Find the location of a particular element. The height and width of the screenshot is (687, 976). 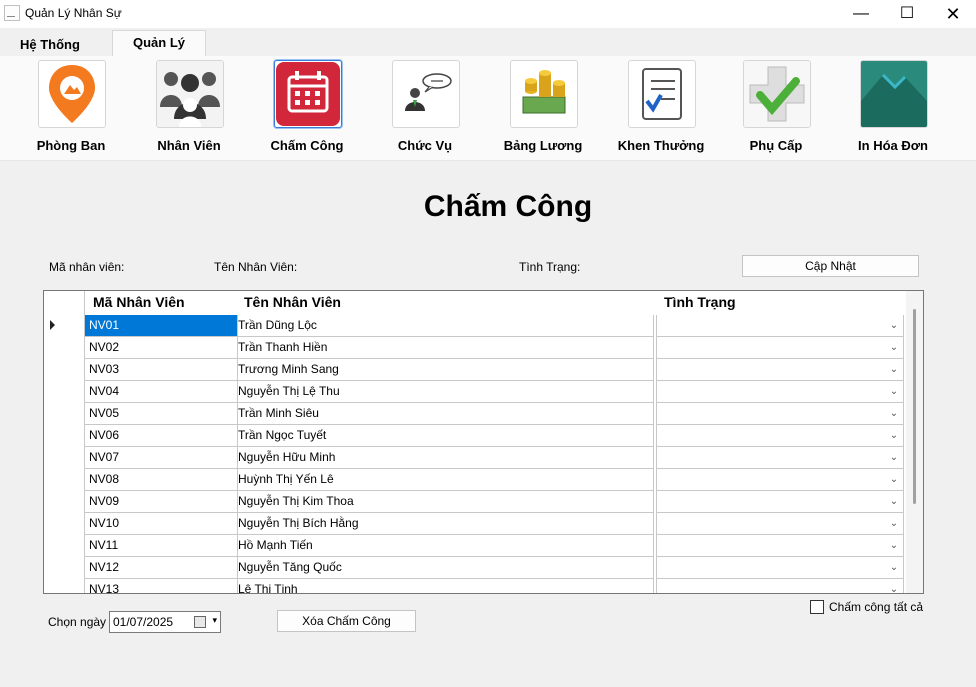

cham-cong-label: Chấm Công is located at coordinates (307, 145).